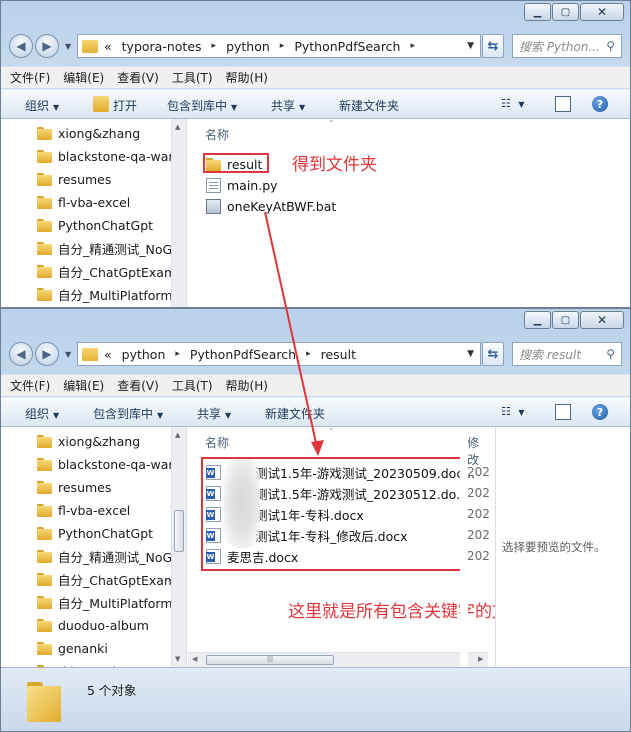  Describe the element at coordinates (610, 46) in the screenshot. I see `search-icon: ⚲` at that location.